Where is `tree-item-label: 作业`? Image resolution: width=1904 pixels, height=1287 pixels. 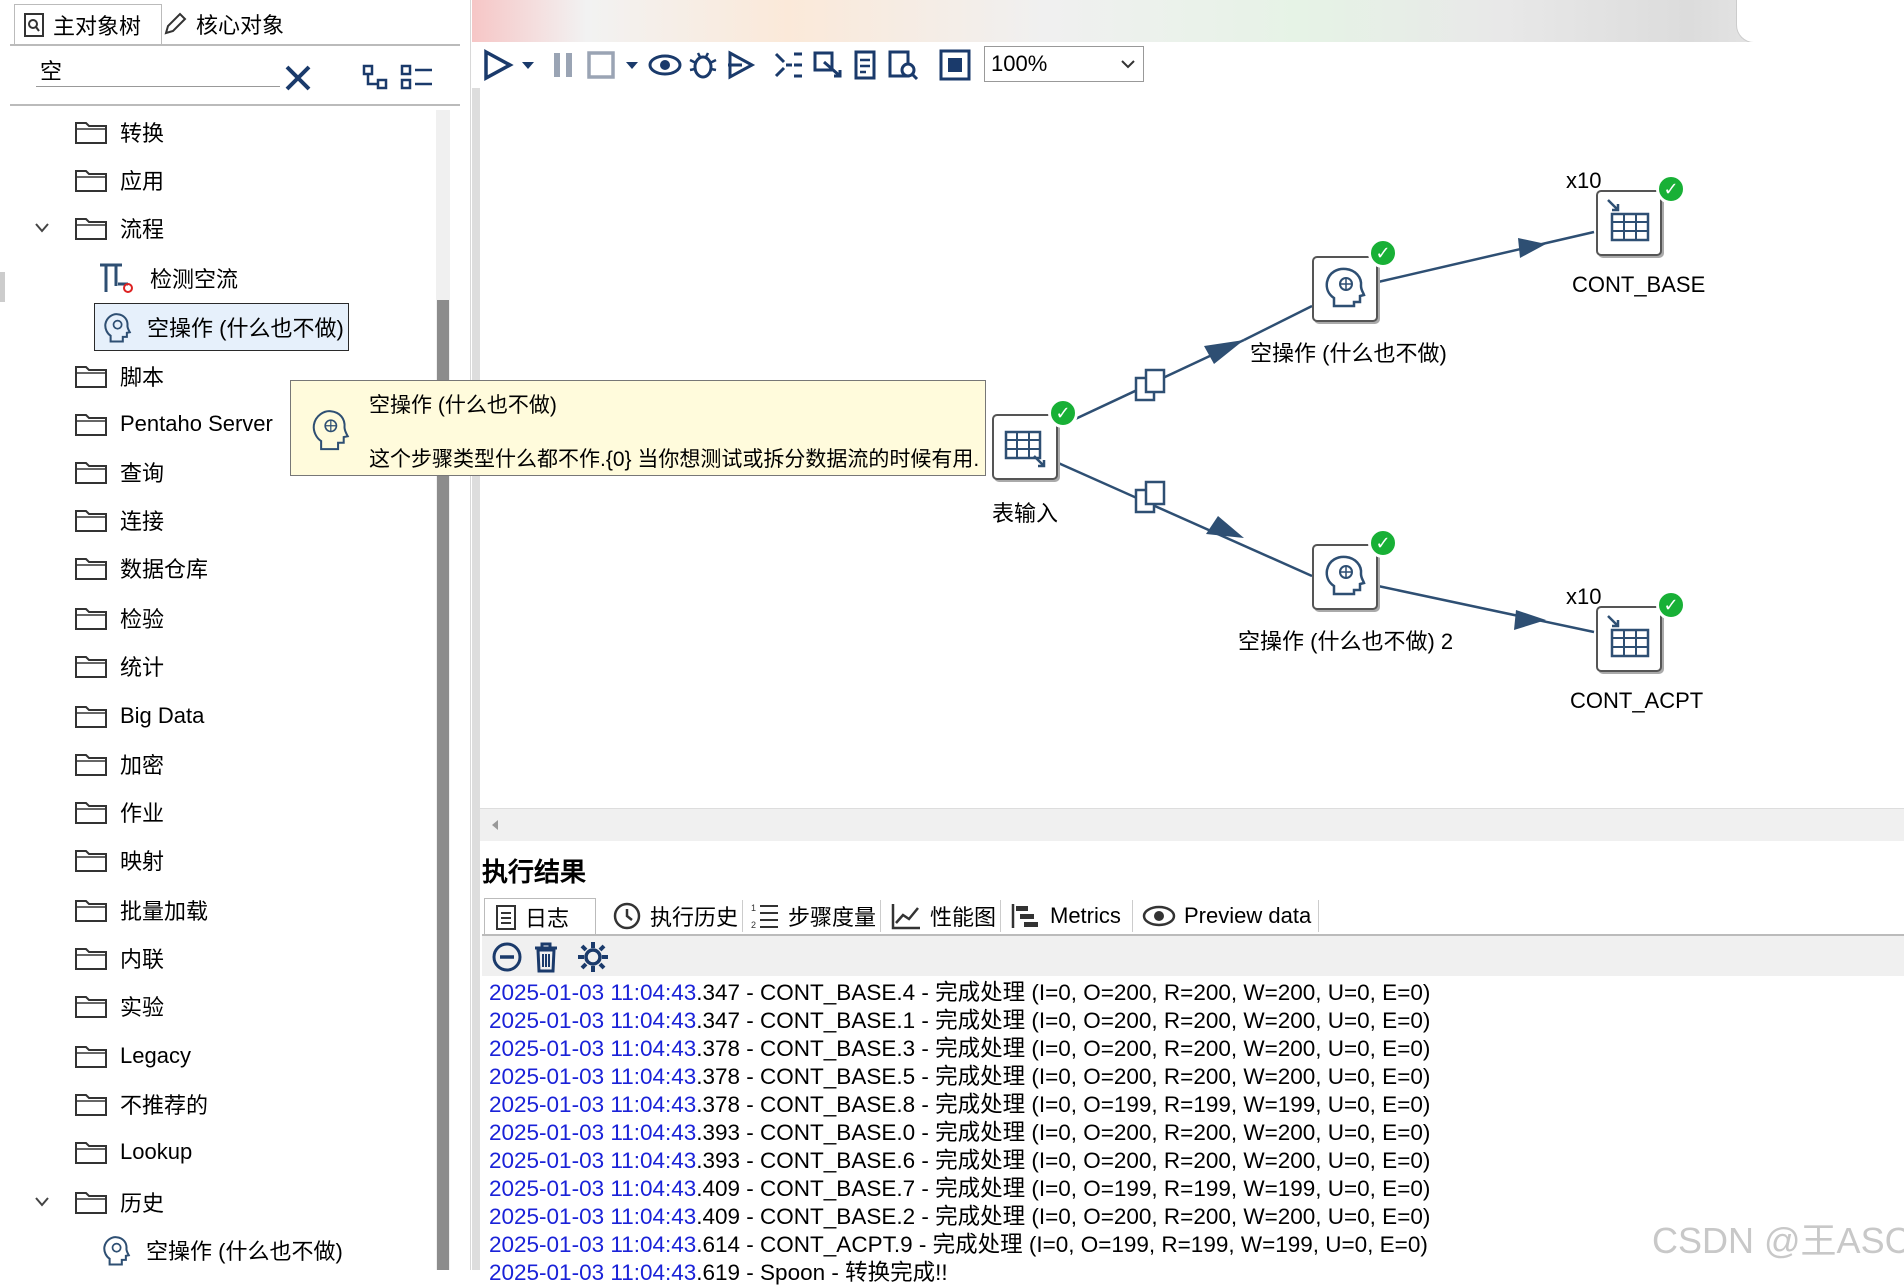
tree-item-label: 作业 is located at coordinates (142, 813).